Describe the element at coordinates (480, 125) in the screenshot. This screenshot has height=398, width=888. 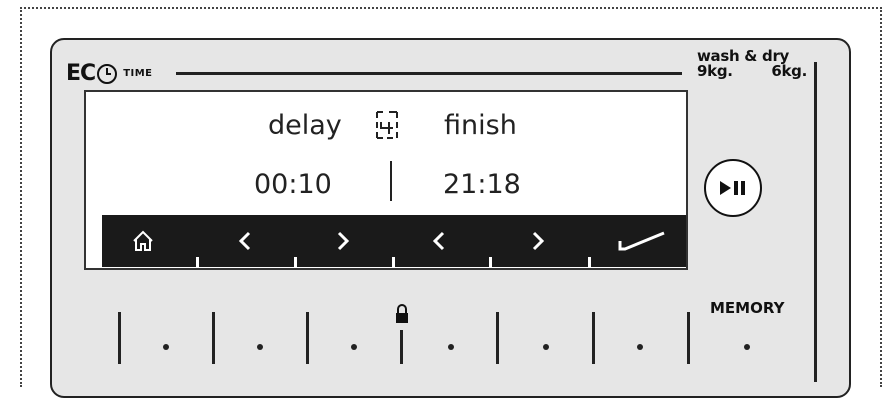
I see `finish-label: finish` at that location.